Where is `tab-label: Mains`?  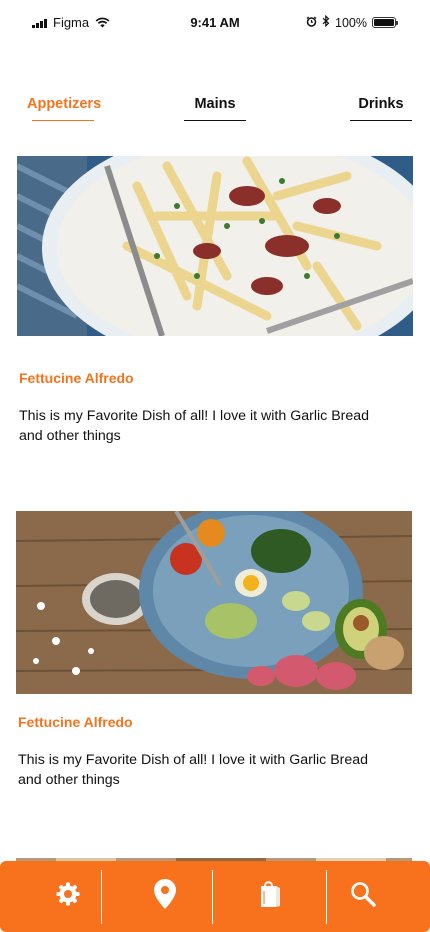
tab-label: Mains is located at coordinates (215, 104).